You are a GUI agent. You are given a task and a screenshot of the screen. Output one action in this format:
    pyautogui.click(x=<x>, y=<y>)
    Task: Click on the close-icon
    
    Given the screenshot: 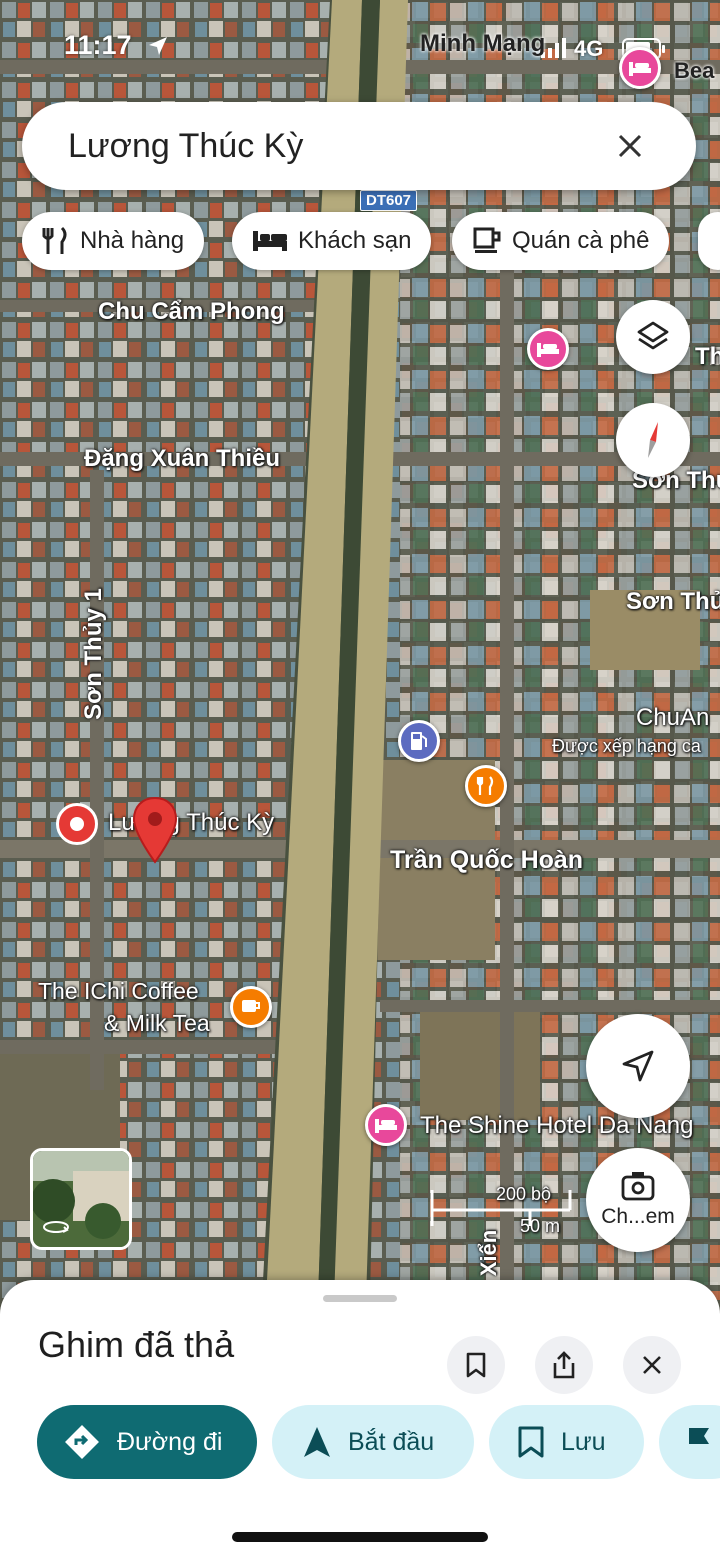 What is the action you would take?
    pyautogui.click(x=652, y=1365)
    